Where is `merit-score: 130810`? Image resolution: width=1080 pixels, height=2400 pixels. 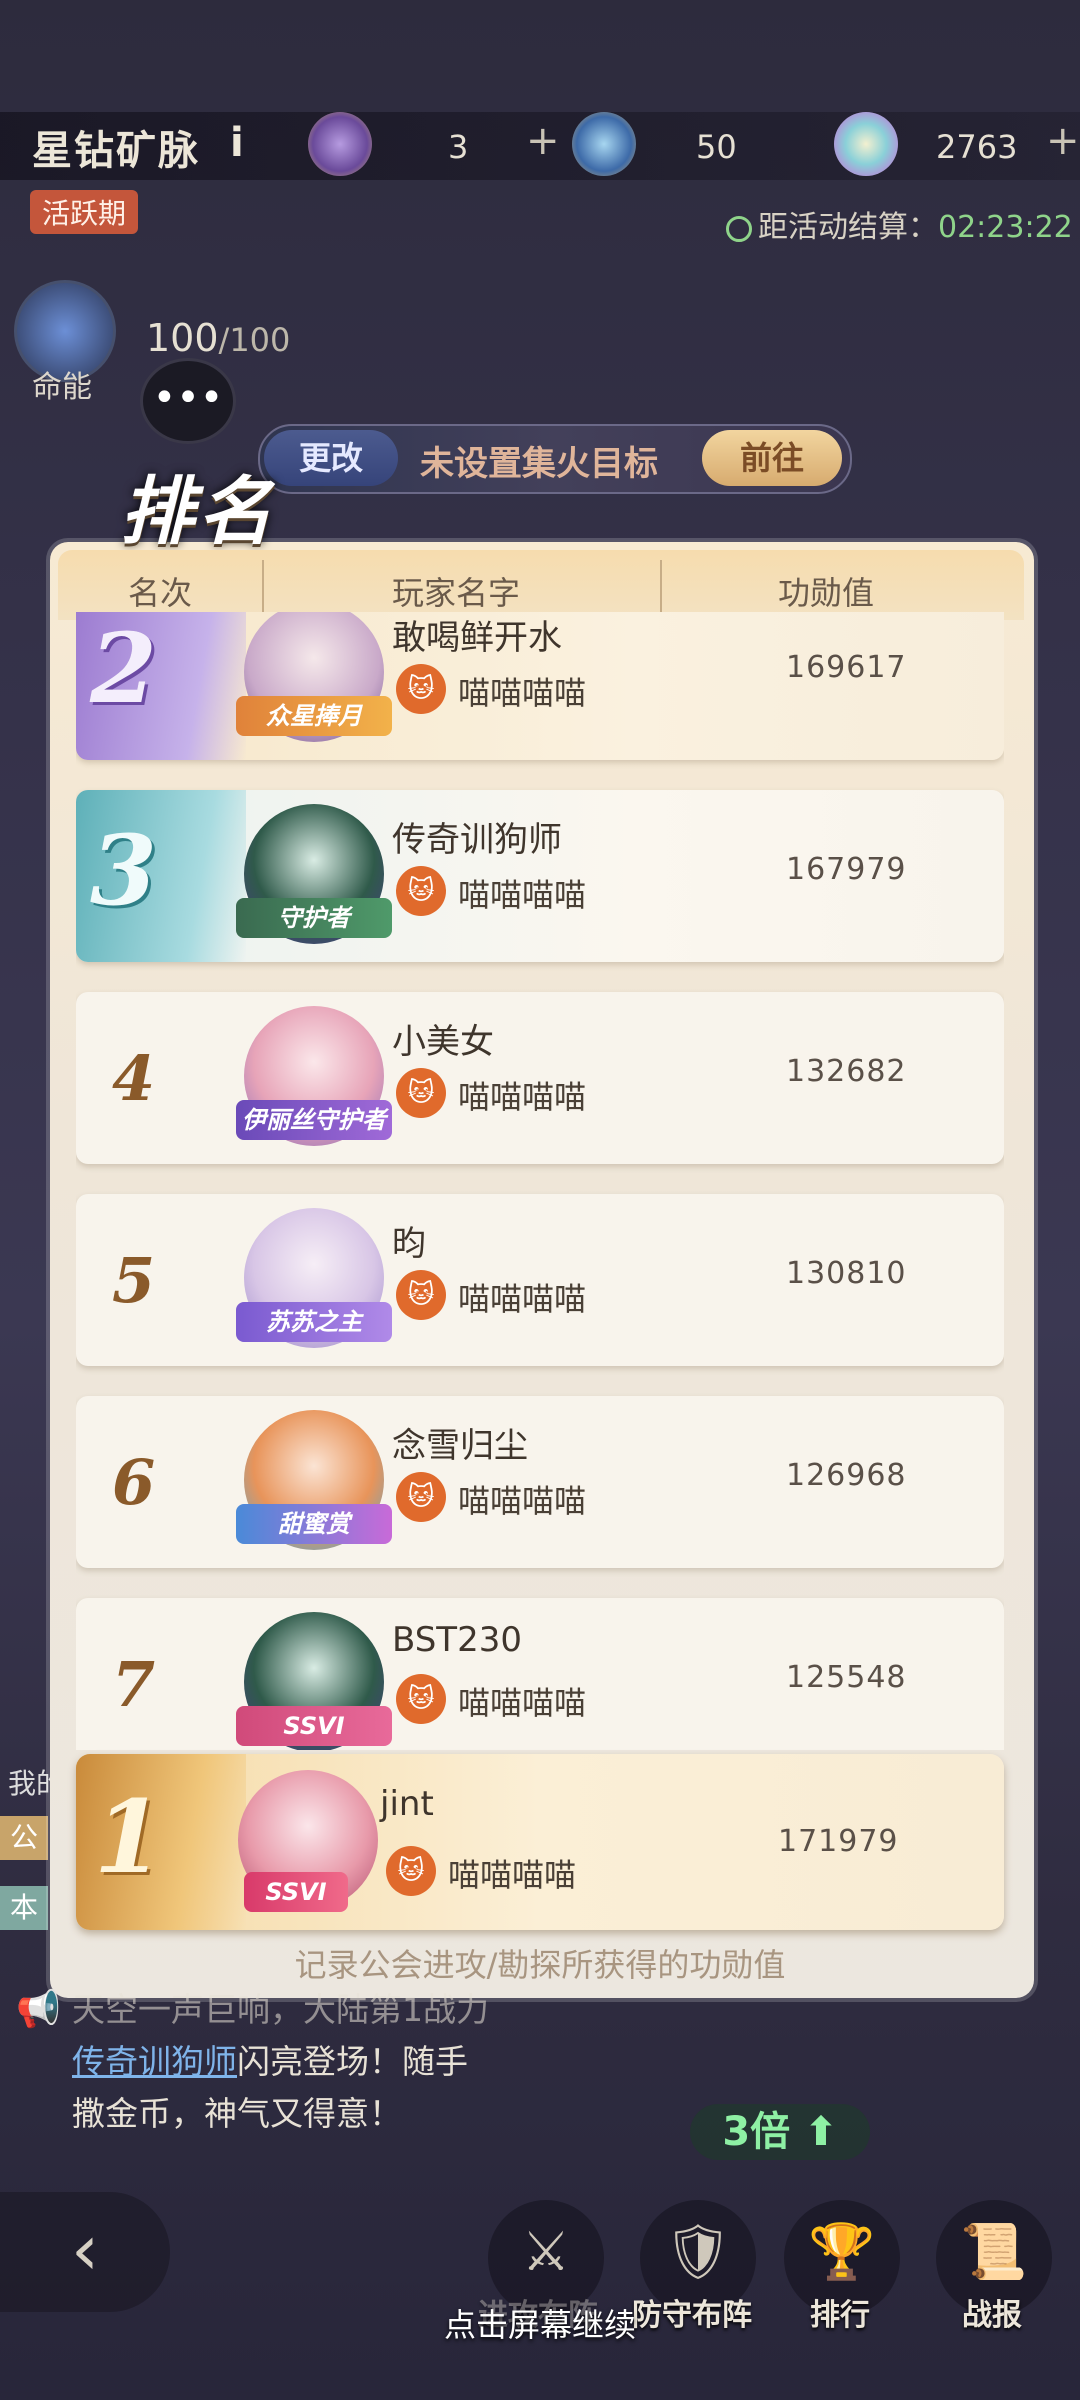 merit-score: 130810 is located at coordinates (846, 1273).